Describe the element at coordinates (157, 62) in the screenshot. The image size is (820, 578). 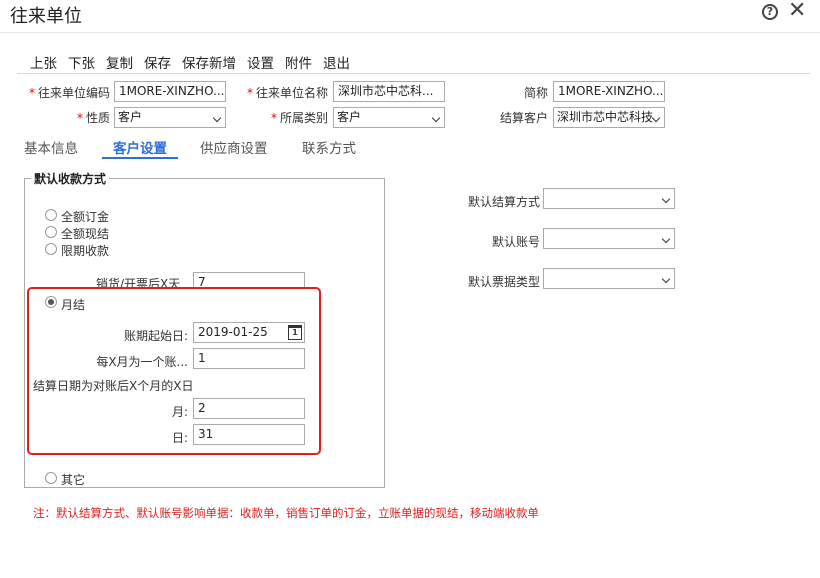
I see `save-button: 保存` at that location.